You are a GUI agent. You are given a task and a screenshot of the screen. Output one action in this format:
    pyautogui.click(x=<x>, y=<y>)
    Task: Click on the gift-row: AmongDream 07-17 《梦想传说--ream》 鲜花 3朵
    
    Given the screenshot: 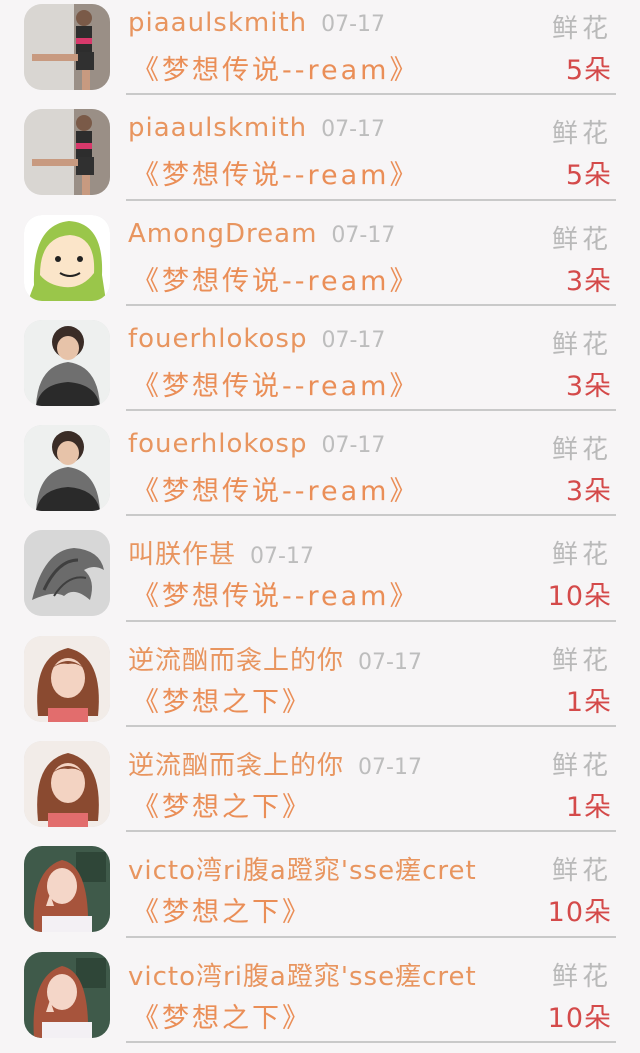 What is the action you would take?
    pyautogui.click(x=320, y=263)
    